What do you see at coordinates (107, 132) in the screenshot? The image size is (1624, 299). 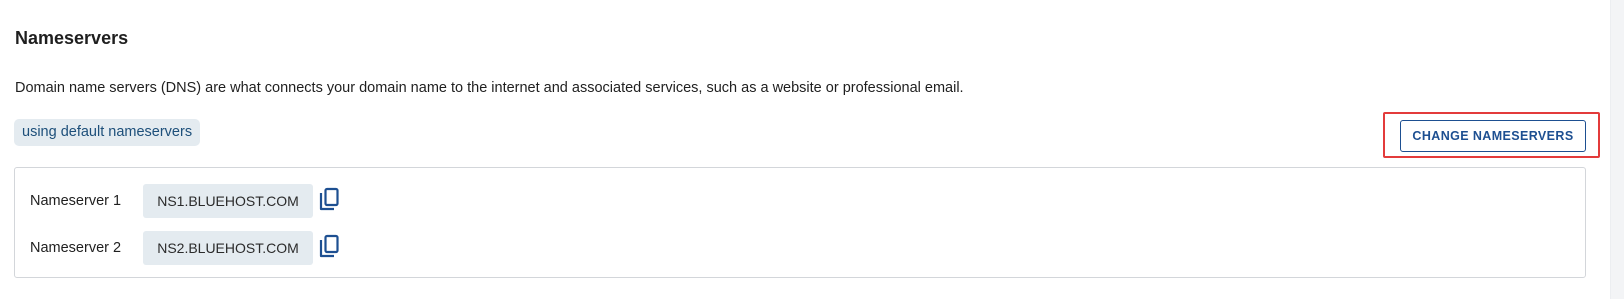 I see `status-badge: using default nameservers` at bounding box center [107, 132].